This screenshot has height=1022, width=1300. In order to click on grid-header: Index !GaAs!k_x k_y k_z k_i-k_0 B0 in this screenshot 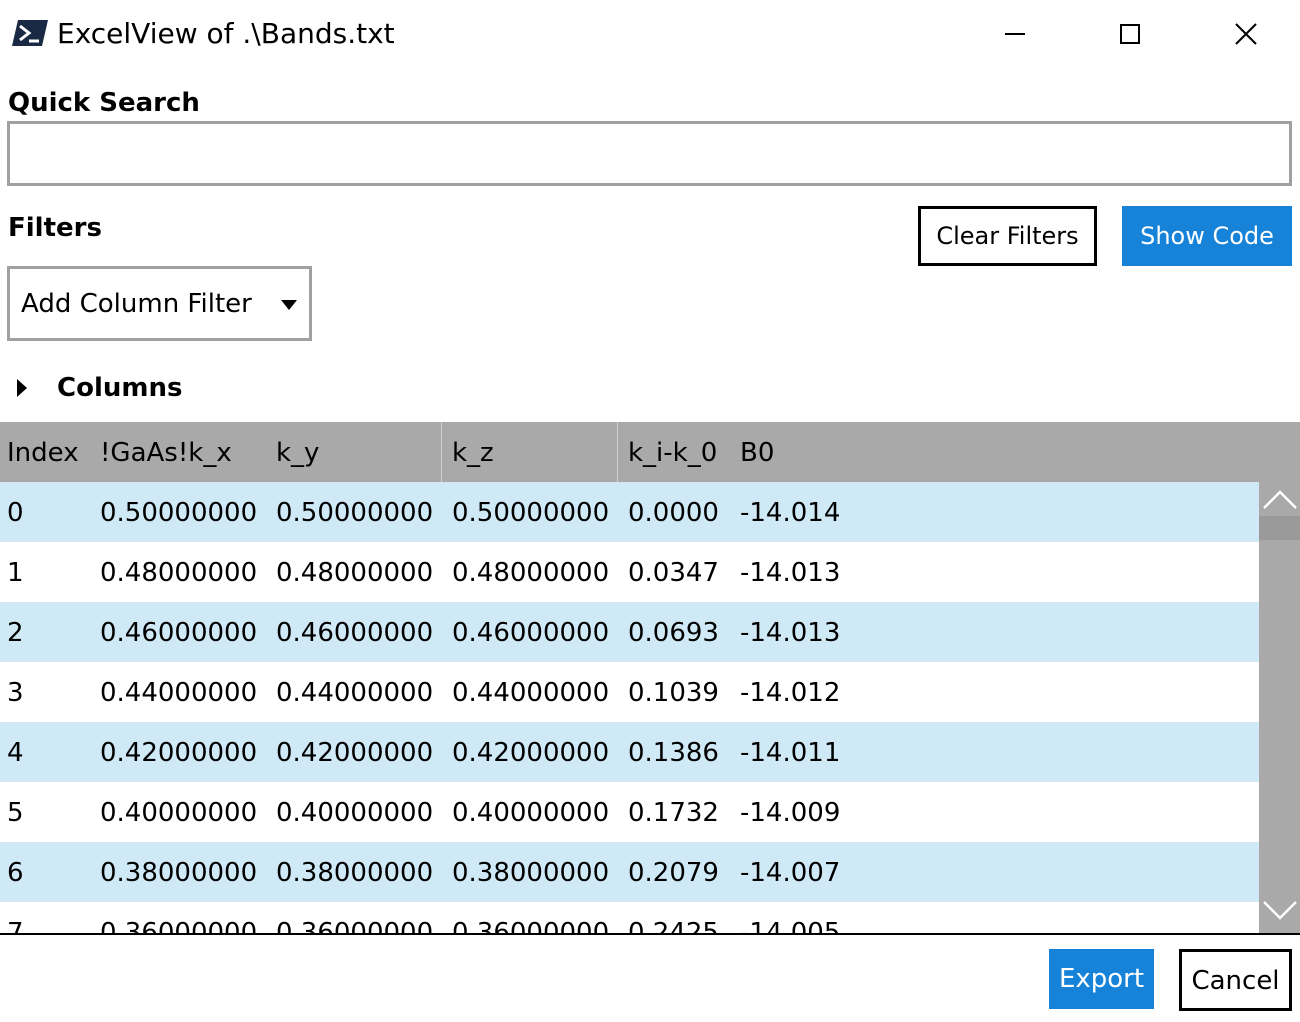, I will do `click(650, 452)`.